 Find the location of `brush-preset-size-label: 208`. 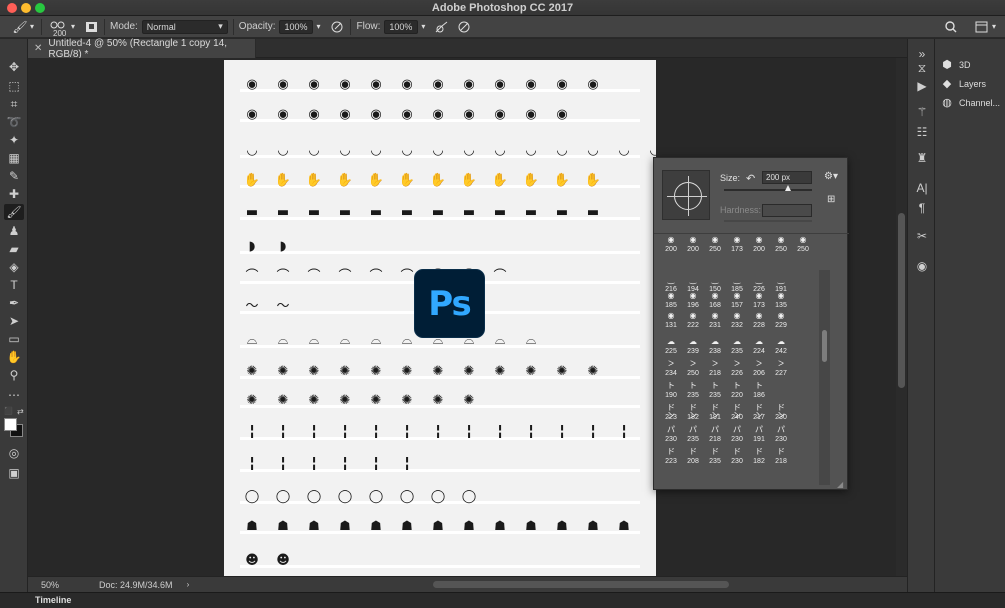

brush-preset-size-label: 208 is located at coordinates (693, 461).